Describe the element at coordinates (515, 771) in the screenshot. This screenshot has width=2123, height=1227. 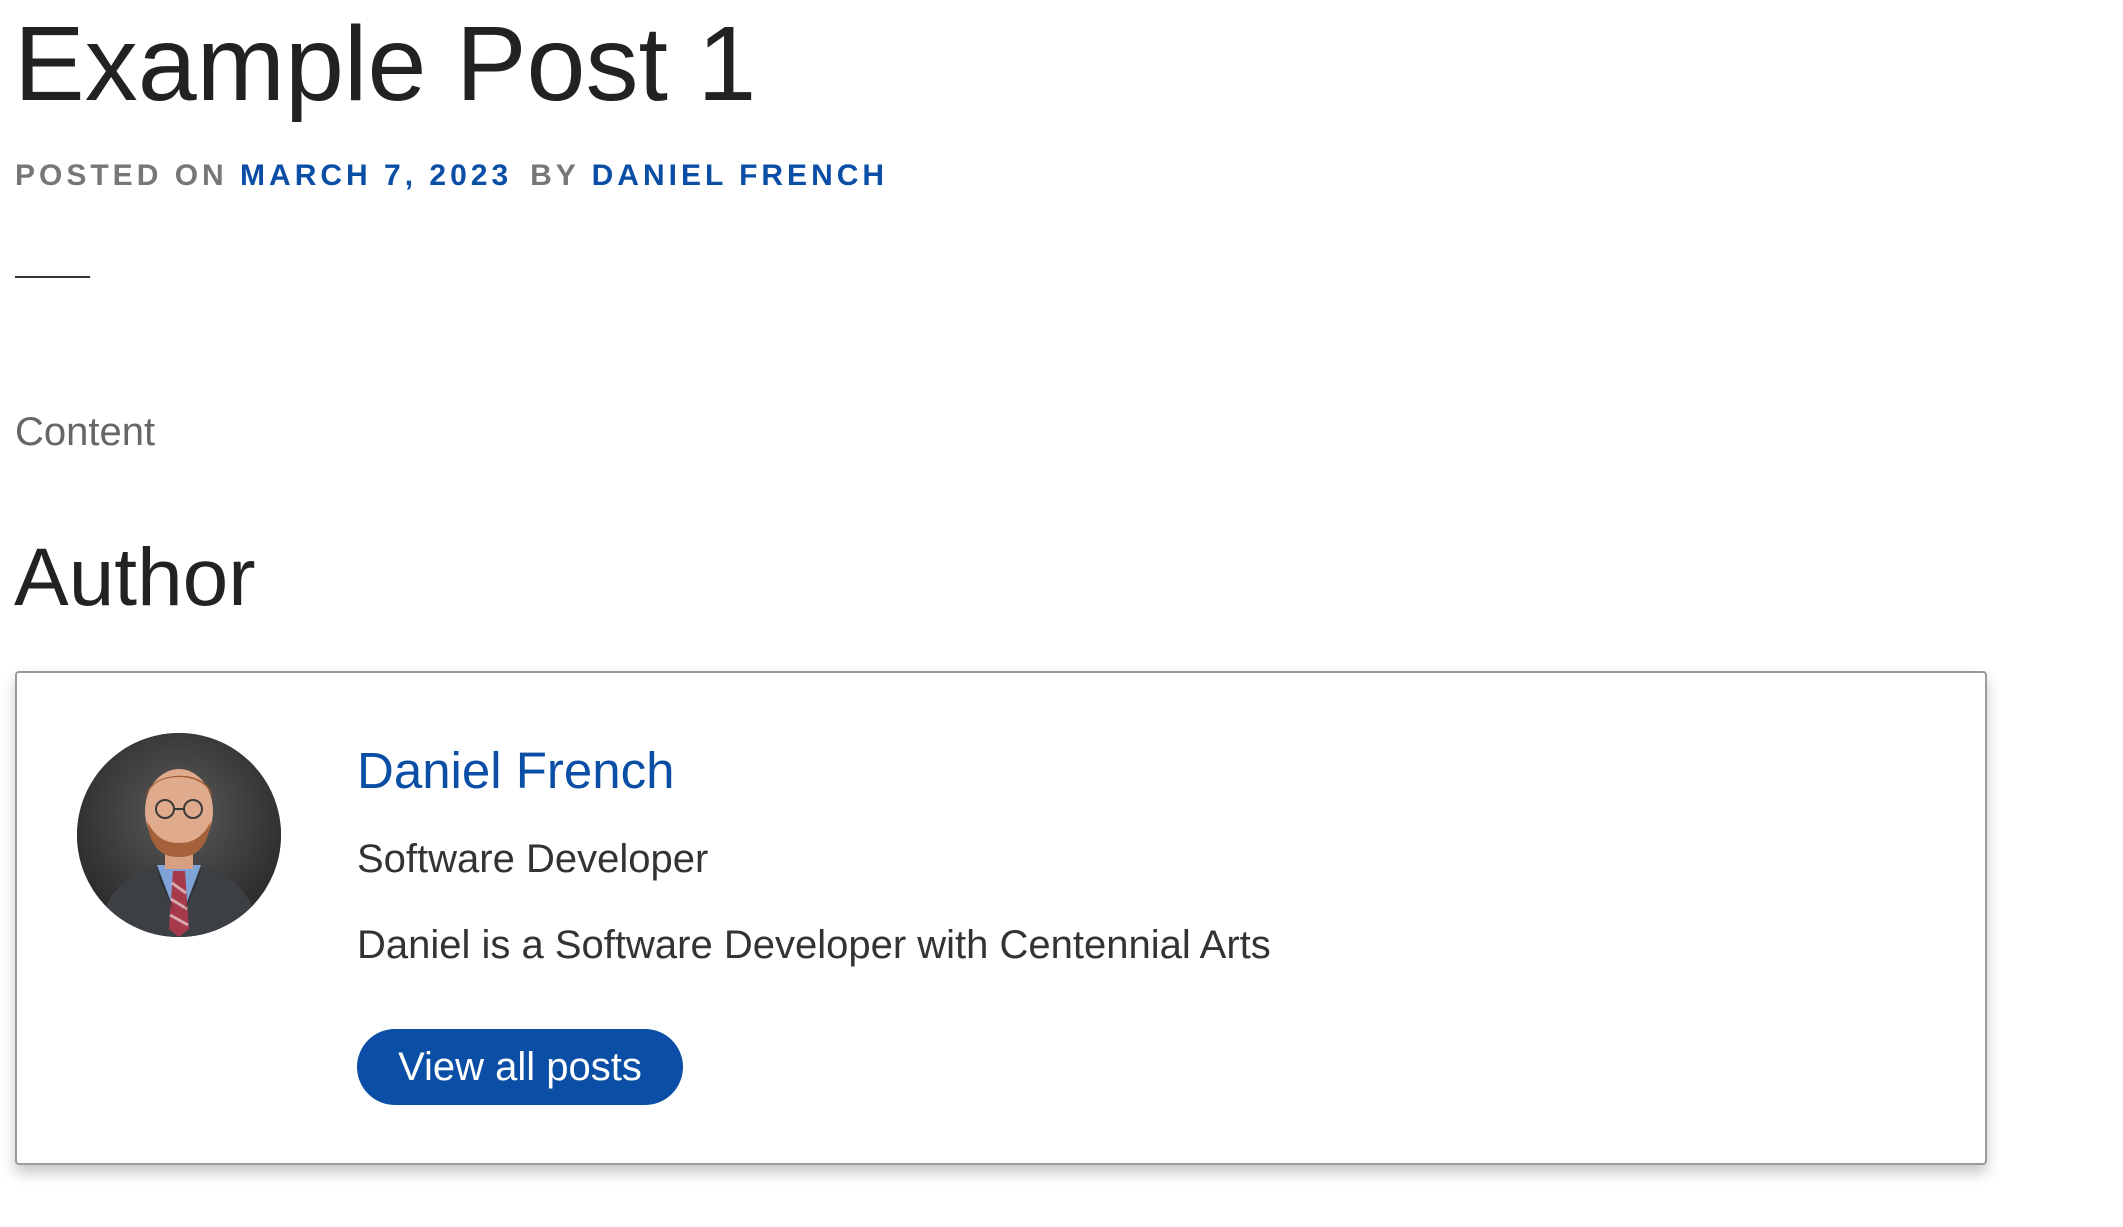
I see `author-name-link: Daniel French` at that location.